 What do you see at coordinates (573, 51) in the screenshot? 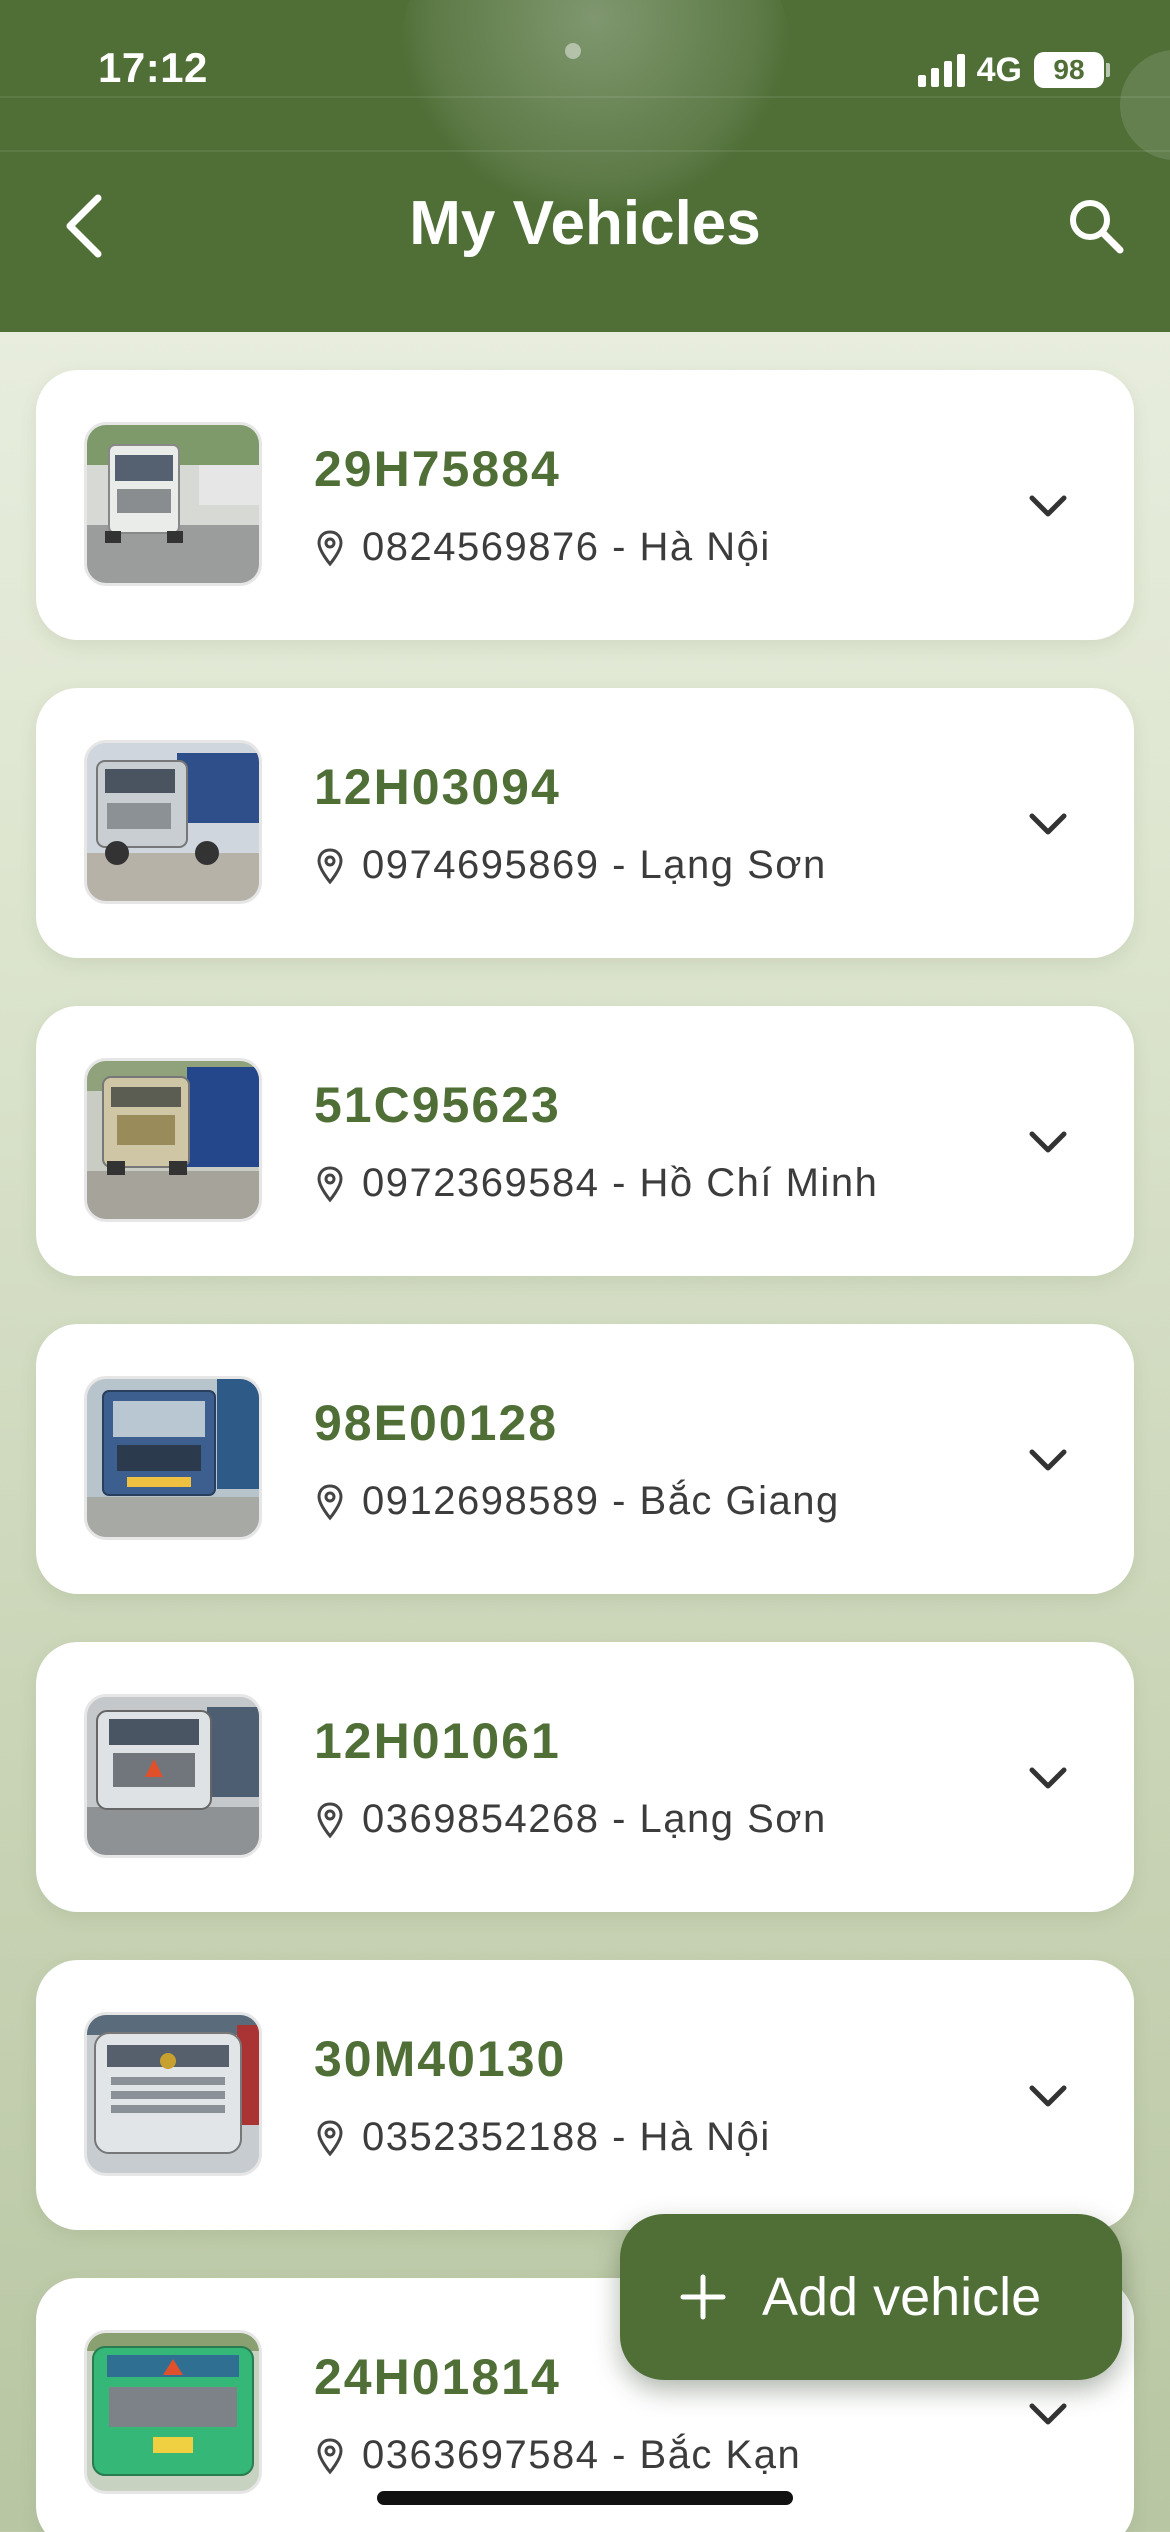
I see `header-decor-dot` at bounding box center [573, 51].